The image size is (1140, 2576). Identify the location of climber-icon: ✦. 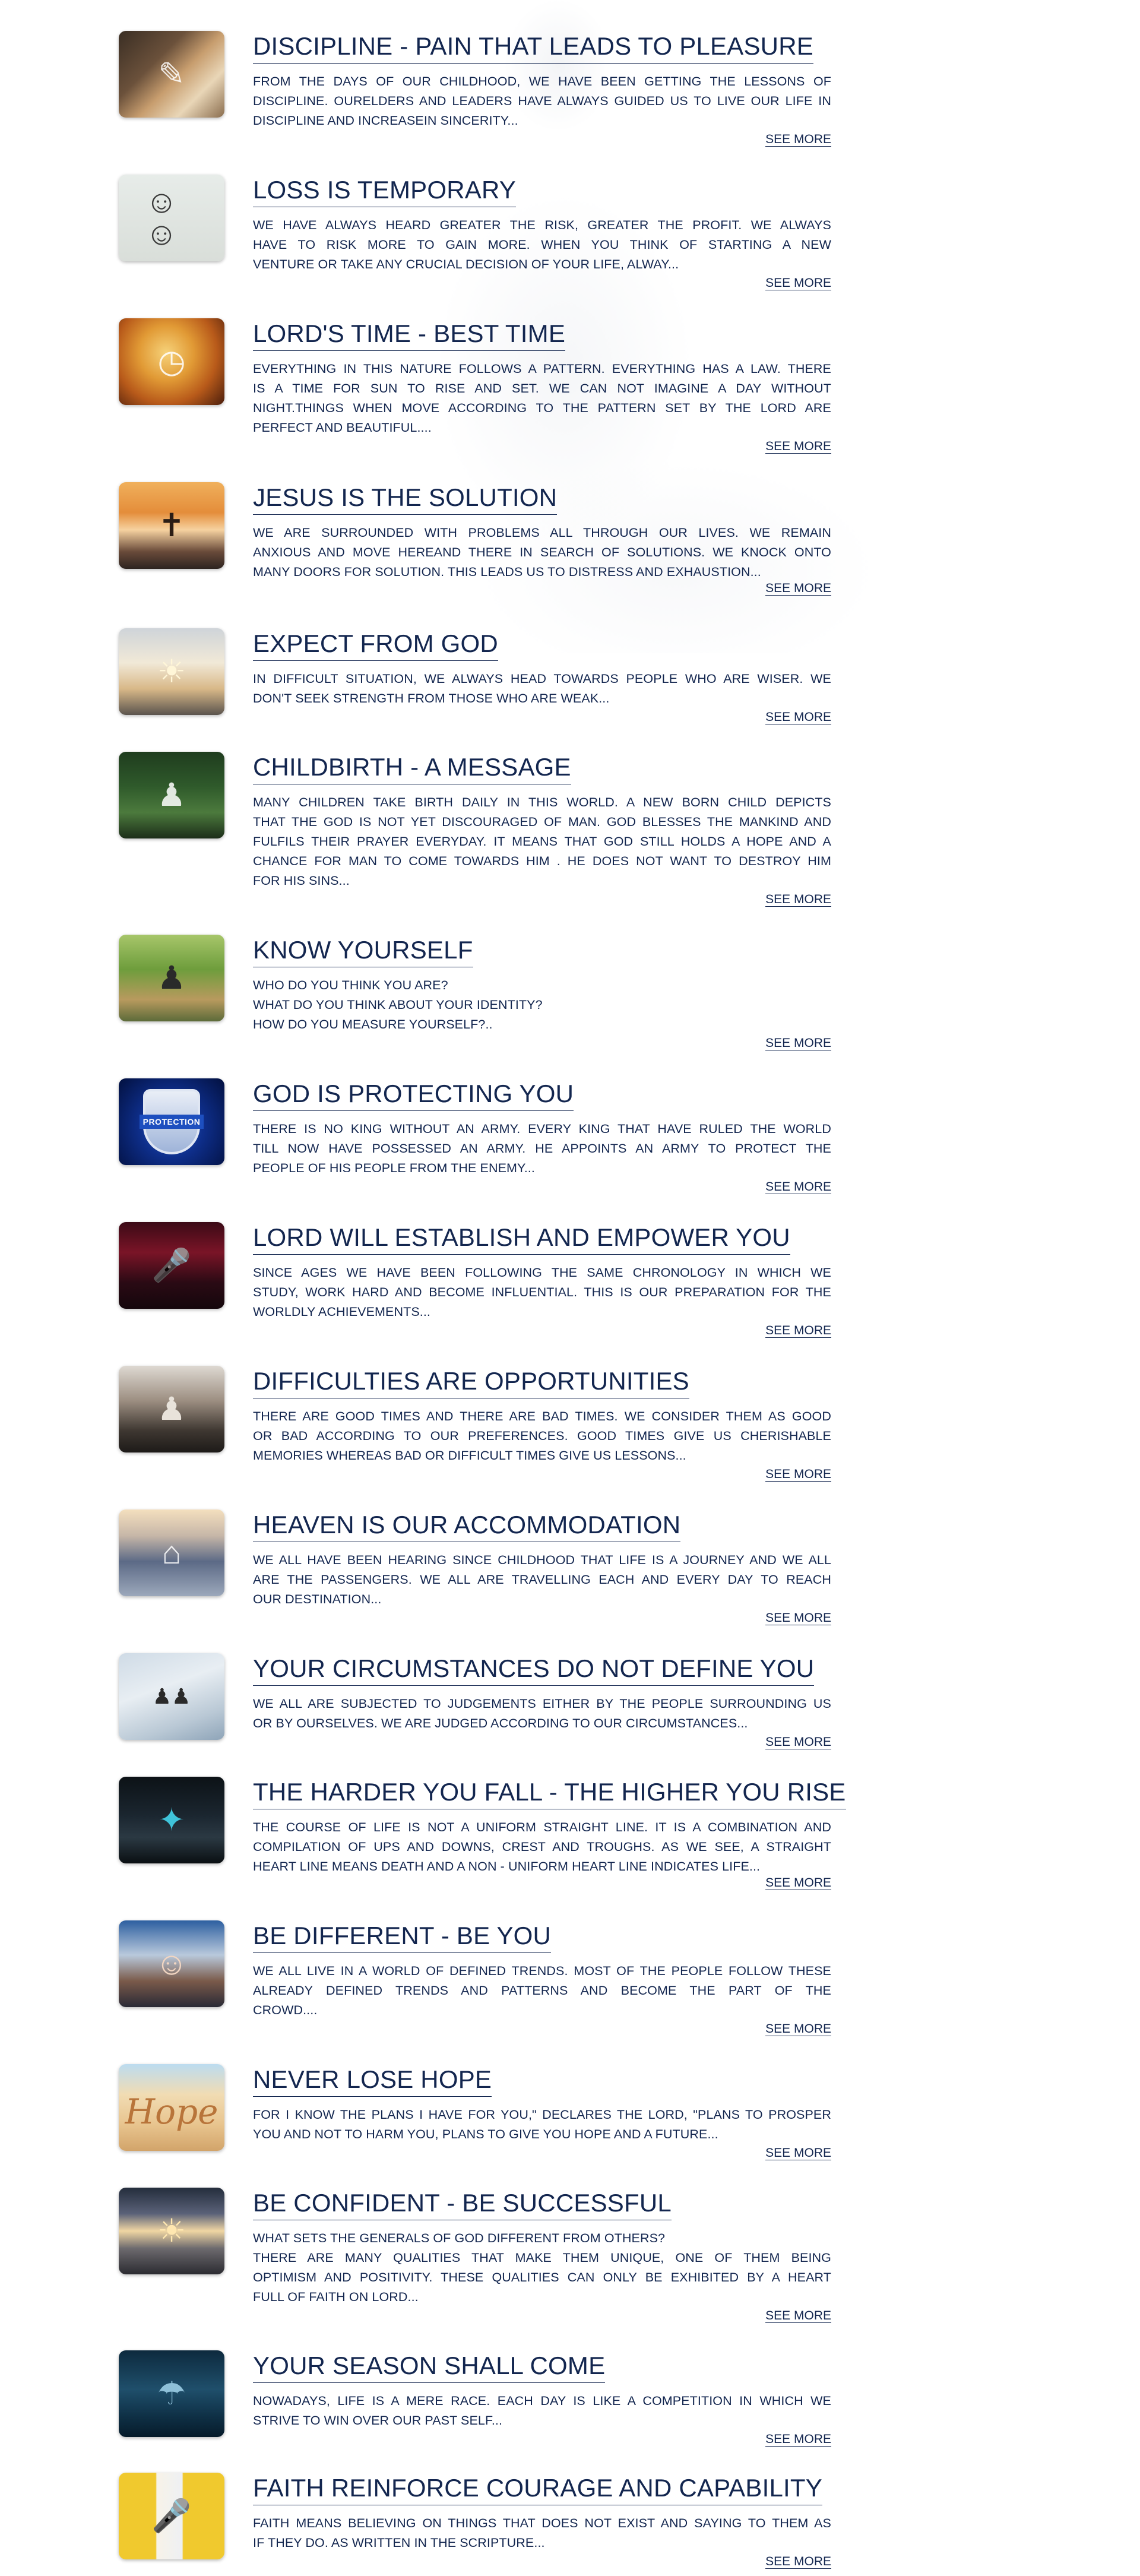
(171, 1820).